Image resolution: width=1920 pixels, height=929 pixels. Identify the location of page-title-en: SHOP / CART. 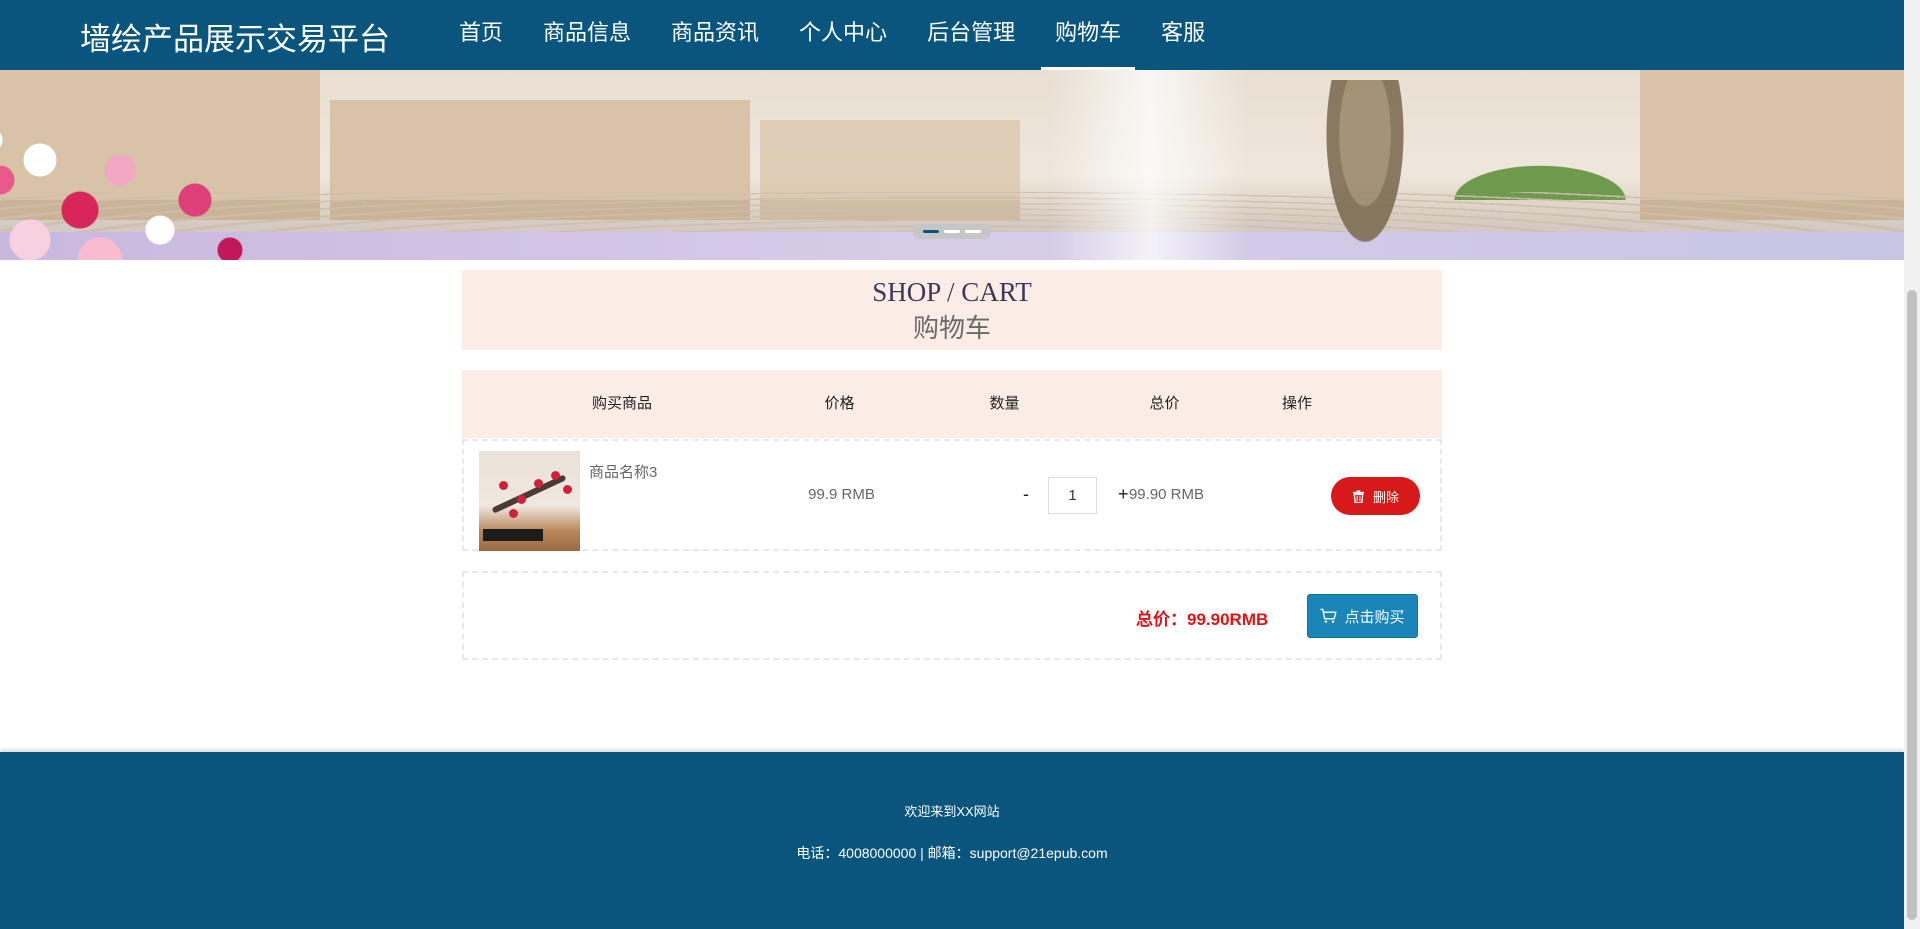
(952, 292).